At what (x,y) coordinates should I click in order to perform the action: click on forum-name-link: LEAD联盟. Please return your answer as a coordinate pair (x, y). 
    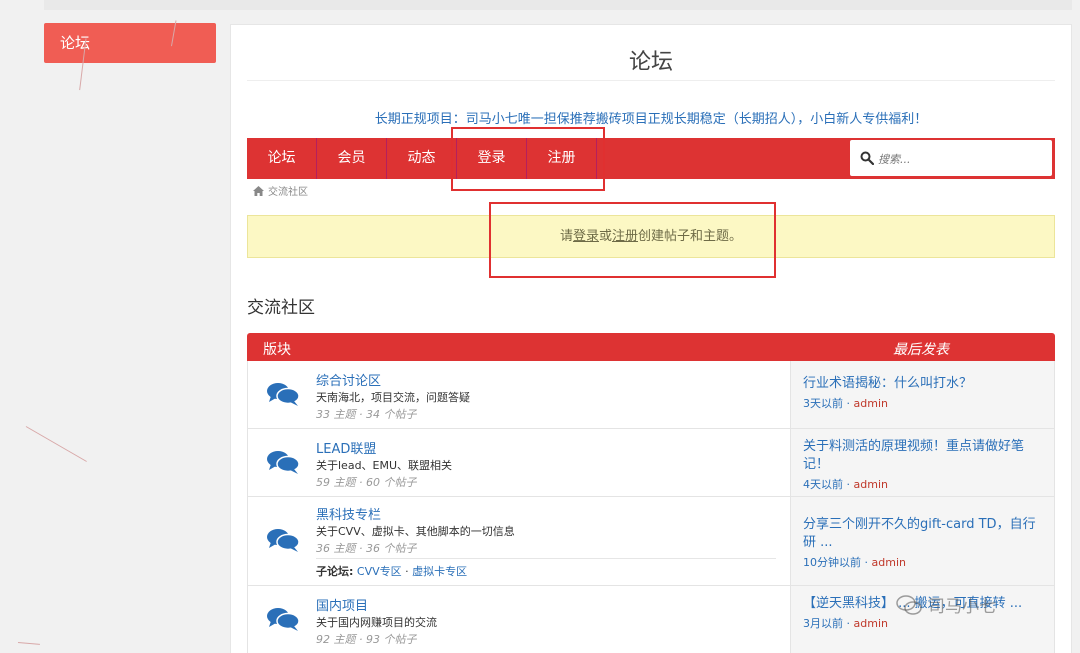
    Looking at the image, I should click on (346, 447).